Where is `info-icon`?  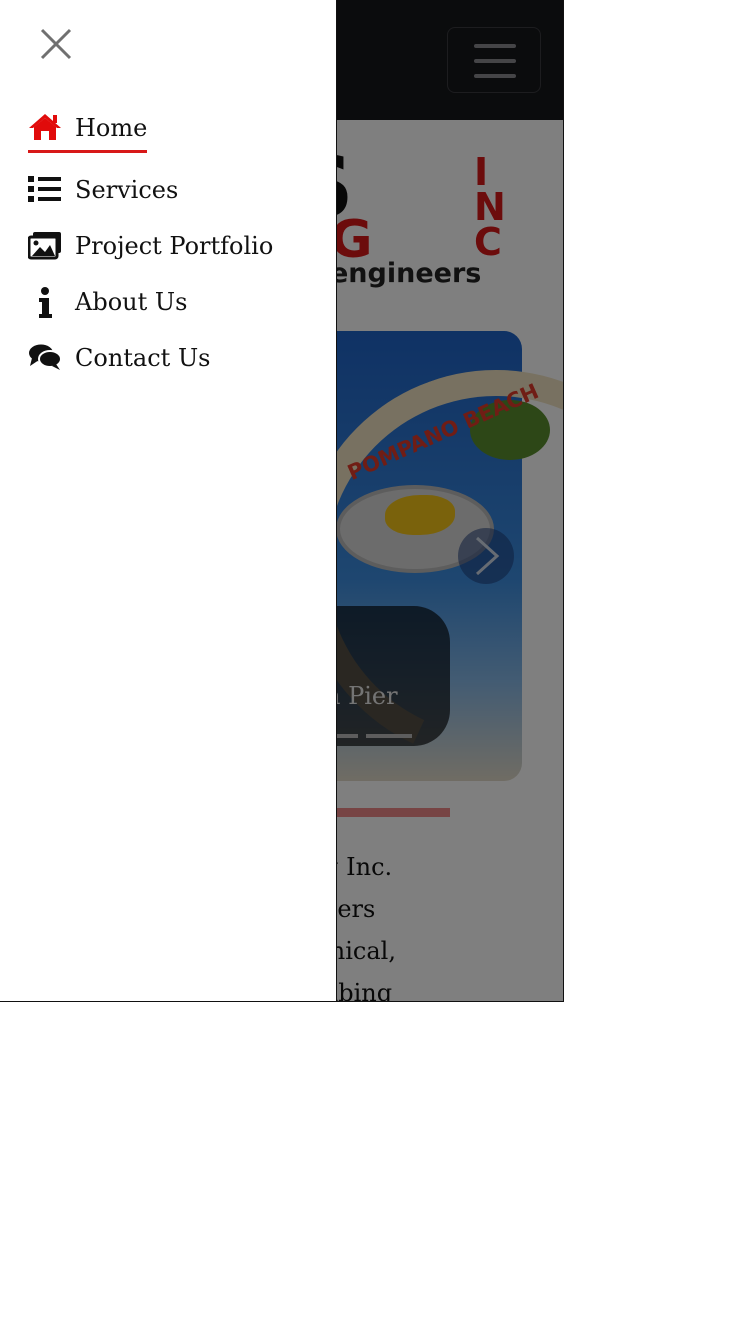
info-icon is located at coordinates (45, 302).